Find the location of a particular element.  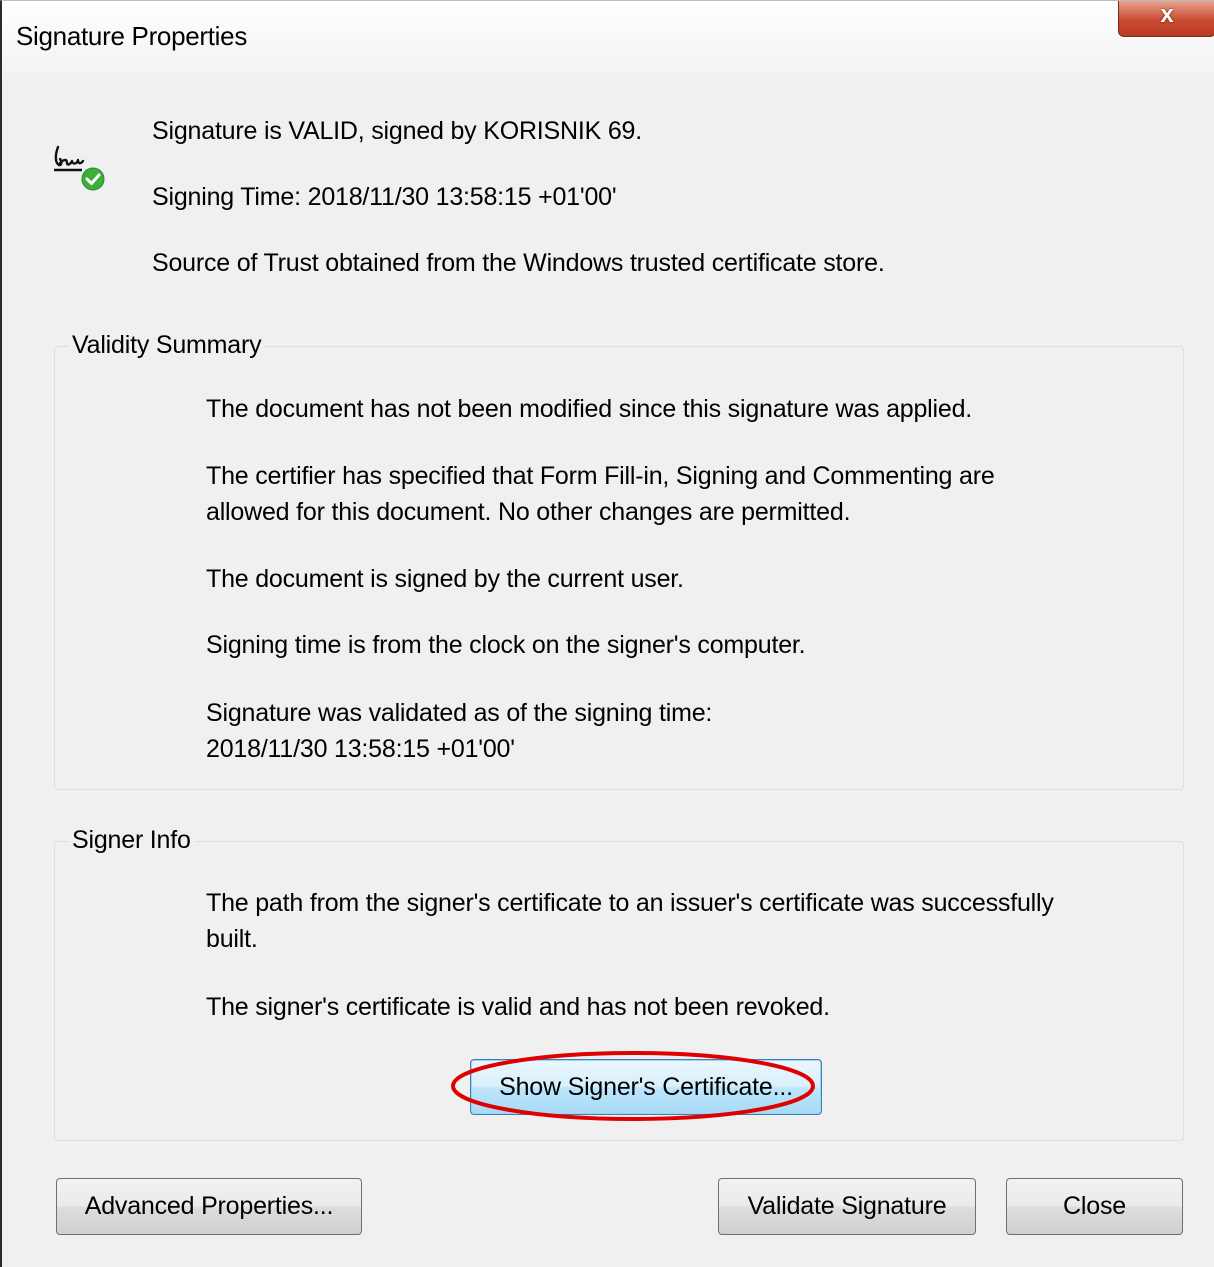

signature-valid-icon is located at coordinates (79, 168).